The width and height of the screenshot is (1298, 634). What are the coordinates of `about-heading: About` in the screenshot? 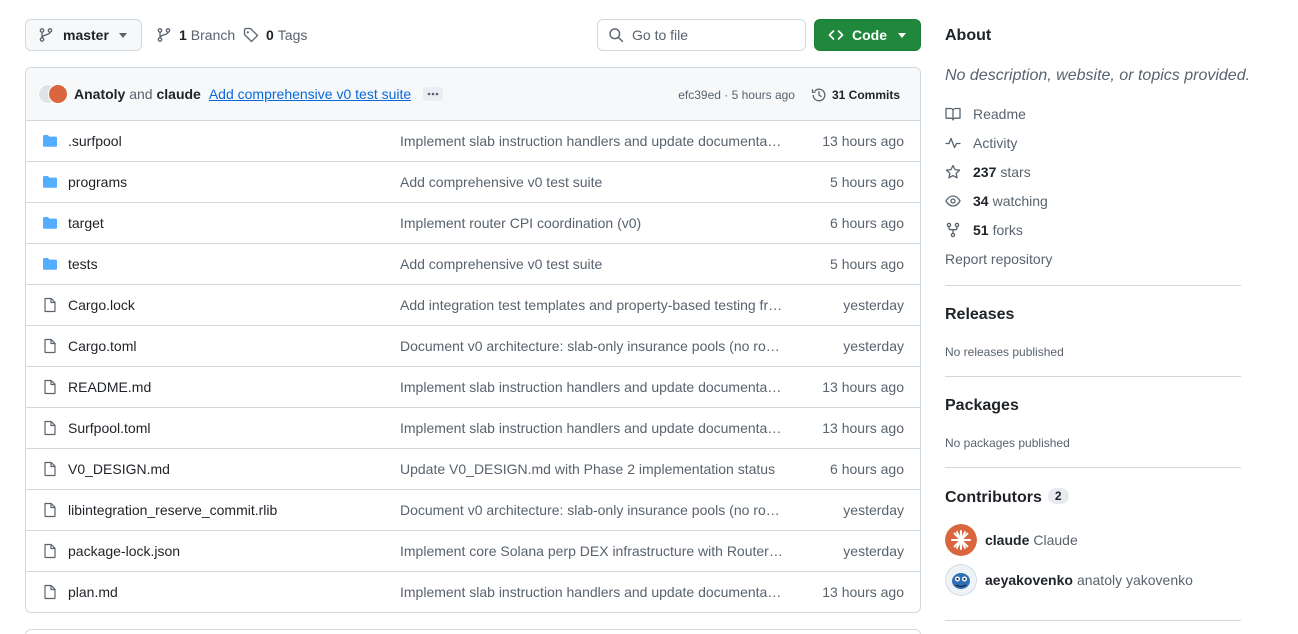 It's located at (968, 35).